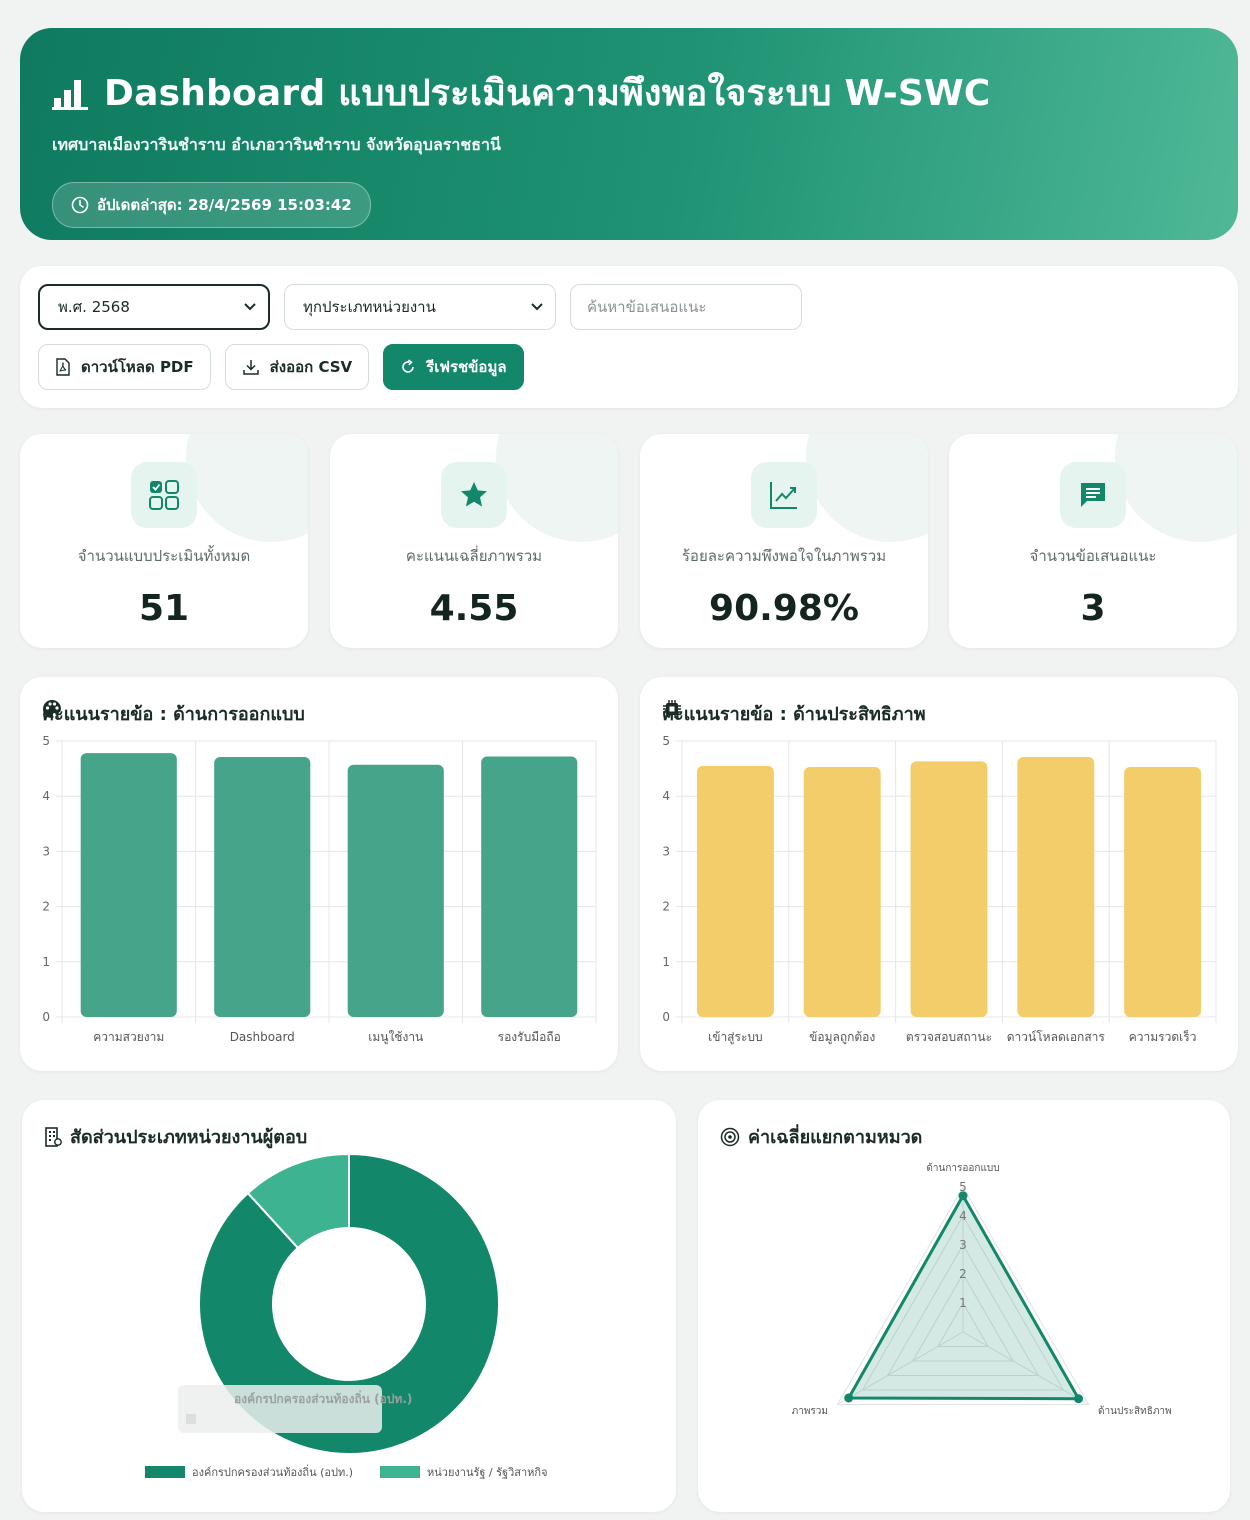 Image resolution: width=1250 pixels, height=1520 pixels. I want to click on stat-card-suggestions: จำนวนข้อเสนอแนะ 3, so click(1093, 541).